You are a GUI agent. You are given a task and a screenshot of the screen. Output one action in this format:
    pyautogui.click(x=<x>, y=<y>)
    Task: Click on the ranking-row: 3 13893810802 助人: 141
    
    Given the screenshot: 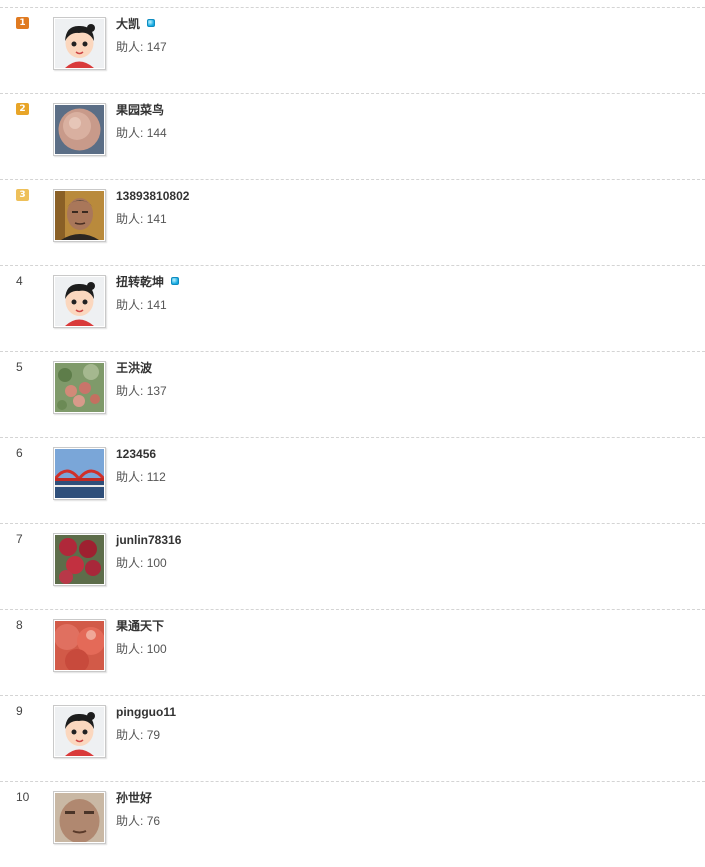 What is the action you would take?
    pyautogui.click(x=352, y=222)
    